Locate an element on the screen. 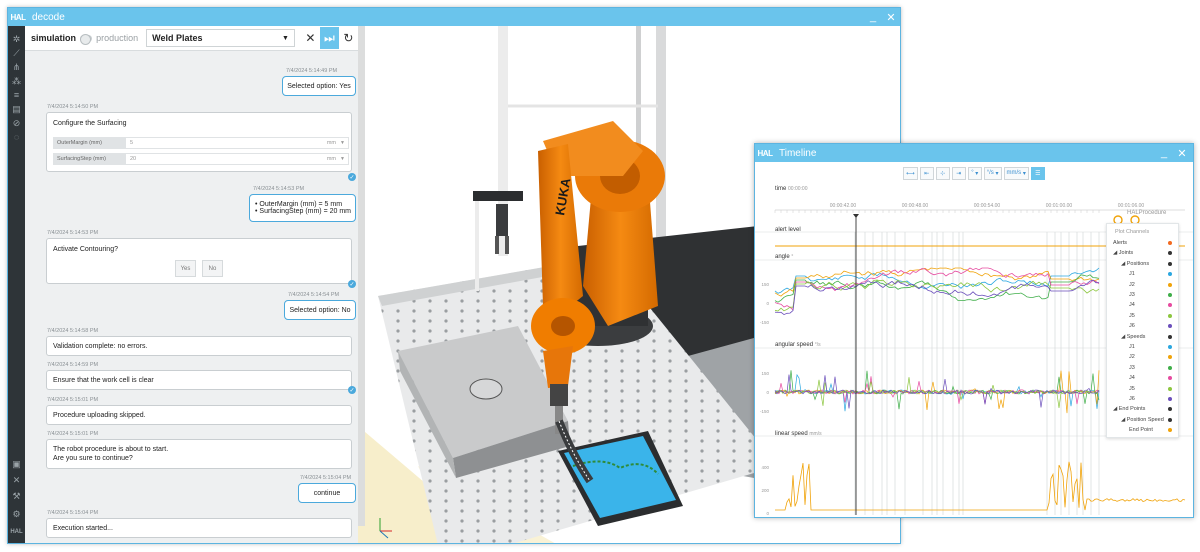 This screenshot has height=552, width=1200. legend-item-label: End Point is located at coordinates (1141, 430).